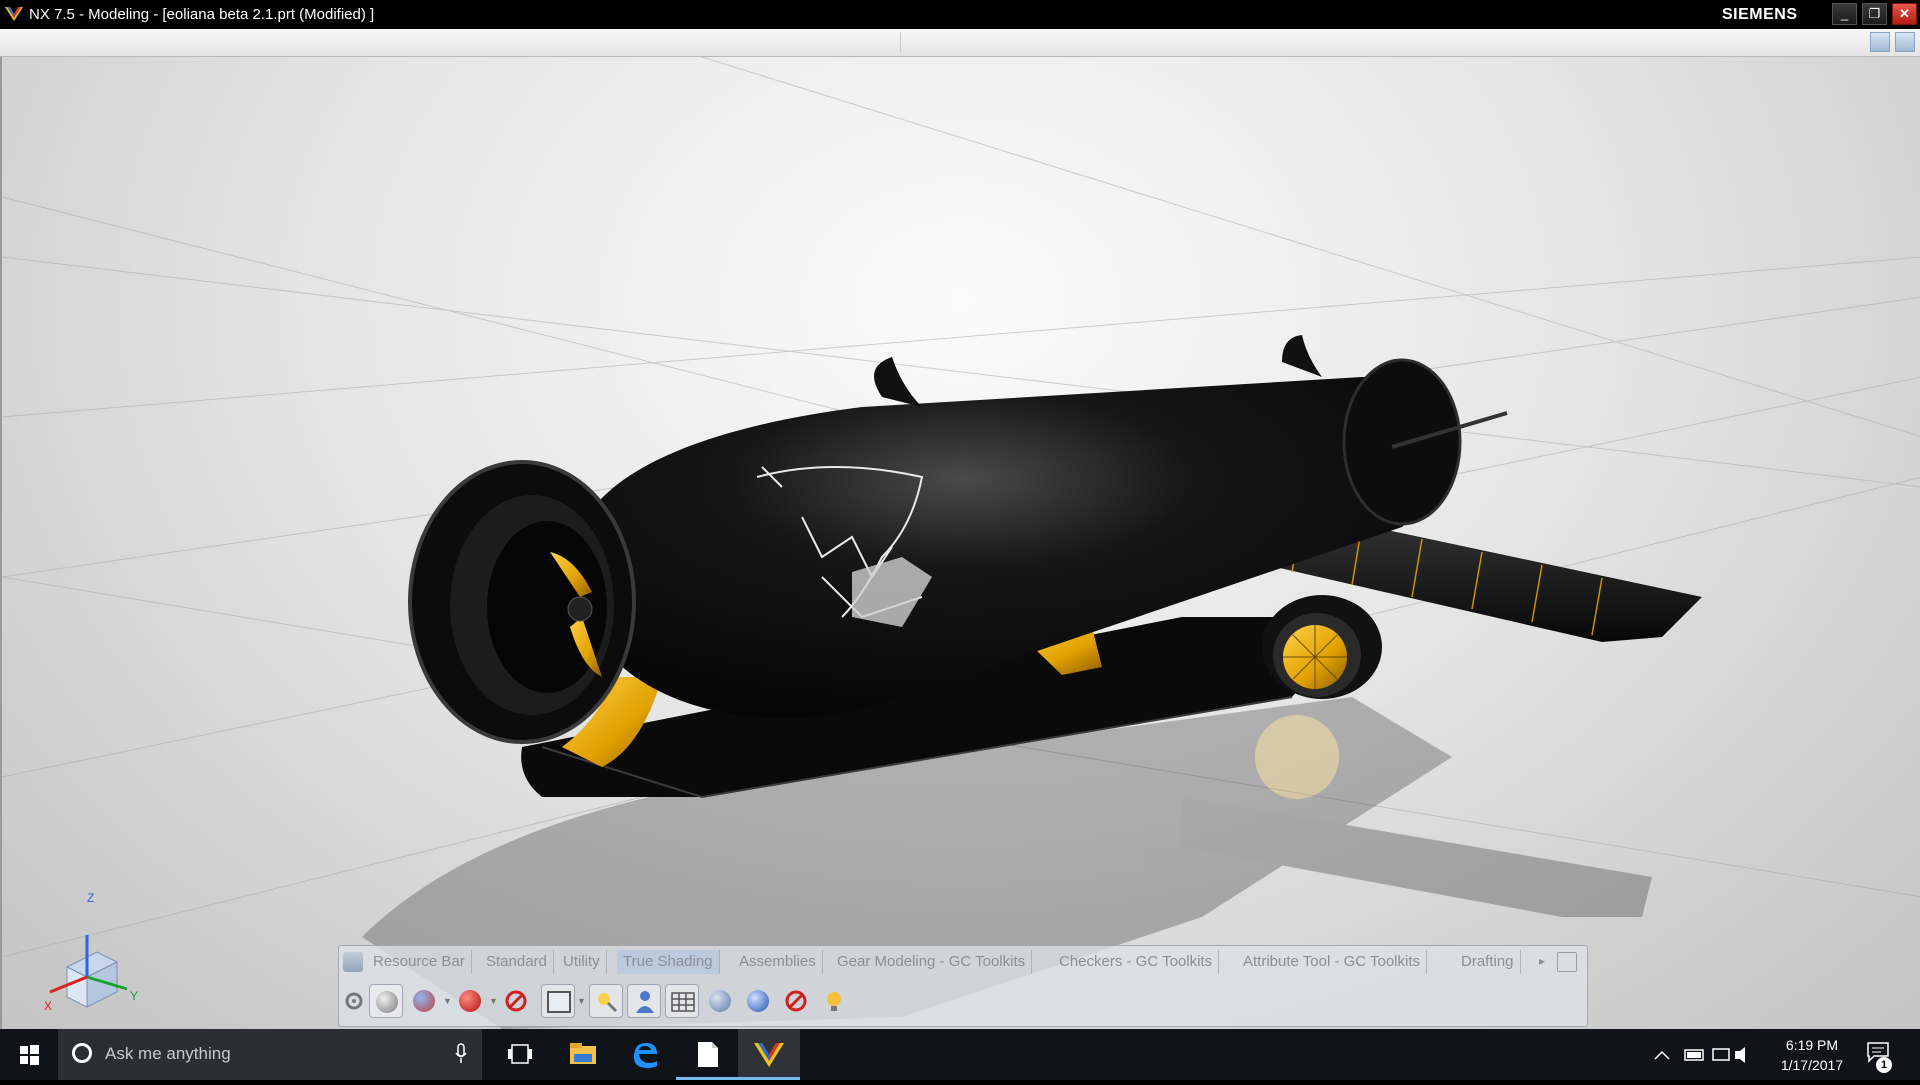 The image size is (1920, 1085). I want to click on background-frame-icon, so click(558, 1001).